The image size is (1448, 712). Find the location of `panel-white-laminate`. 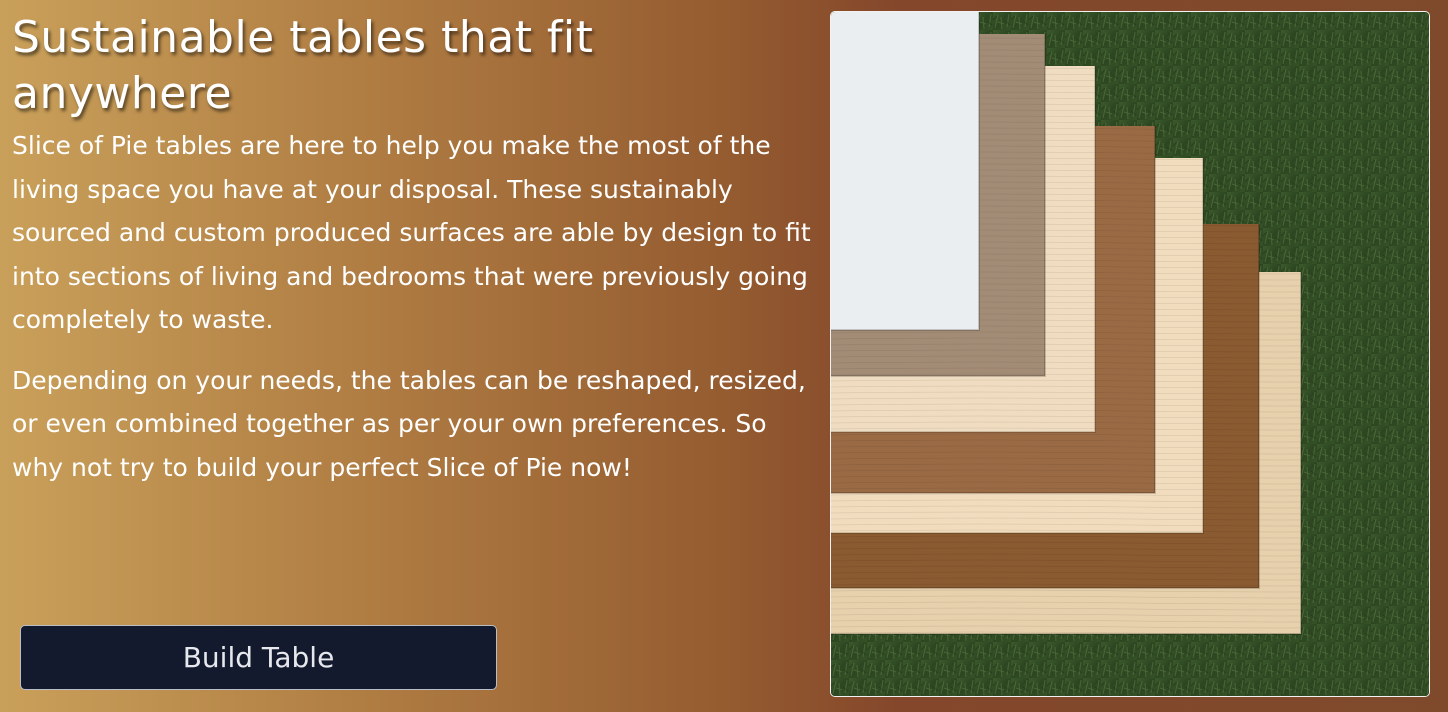

panel-white-laminate is located at coordinates (905, 171).